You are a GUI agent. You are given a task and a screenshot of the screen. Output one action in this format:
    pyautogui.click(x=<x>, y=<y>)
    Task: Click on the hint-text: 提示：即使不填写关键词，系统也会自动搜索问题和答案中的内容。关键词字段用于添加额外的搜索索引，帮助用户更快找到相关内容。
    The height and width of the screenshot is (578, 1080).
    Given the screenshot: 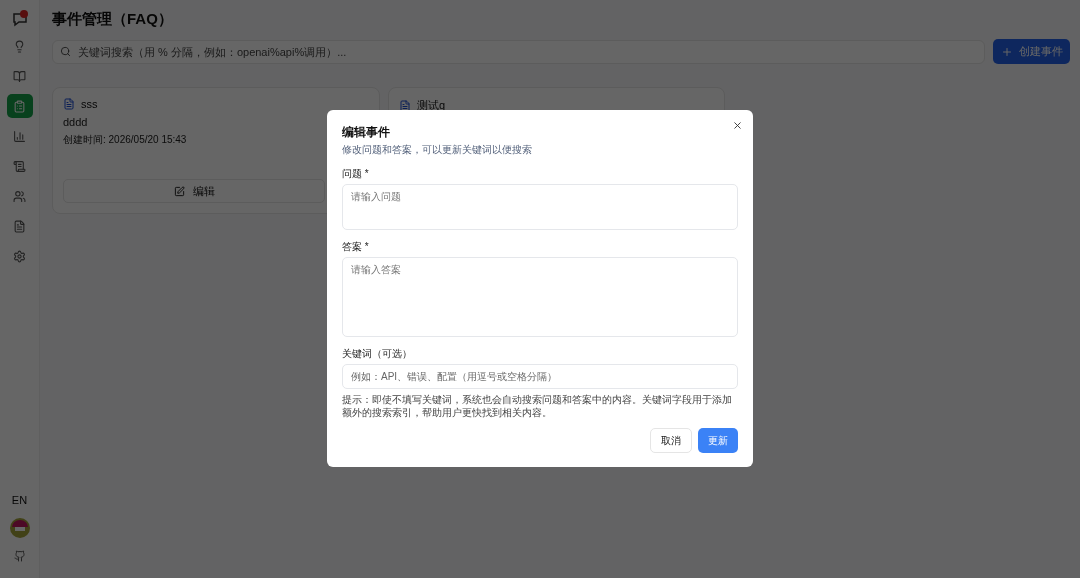 What is the action you would take?
    pyautogui.click(x=537, y=406)
    